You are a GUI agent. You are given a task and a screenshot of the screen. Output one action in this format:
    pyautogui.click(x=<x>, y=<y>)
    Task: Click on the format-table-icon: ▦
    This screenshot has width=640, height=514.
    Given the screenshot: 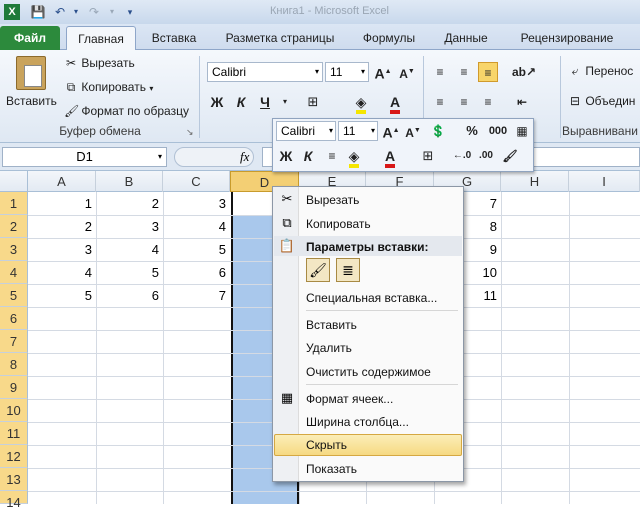 What is the action you would take?
    pyautogui.click(x=522, y=131)
    